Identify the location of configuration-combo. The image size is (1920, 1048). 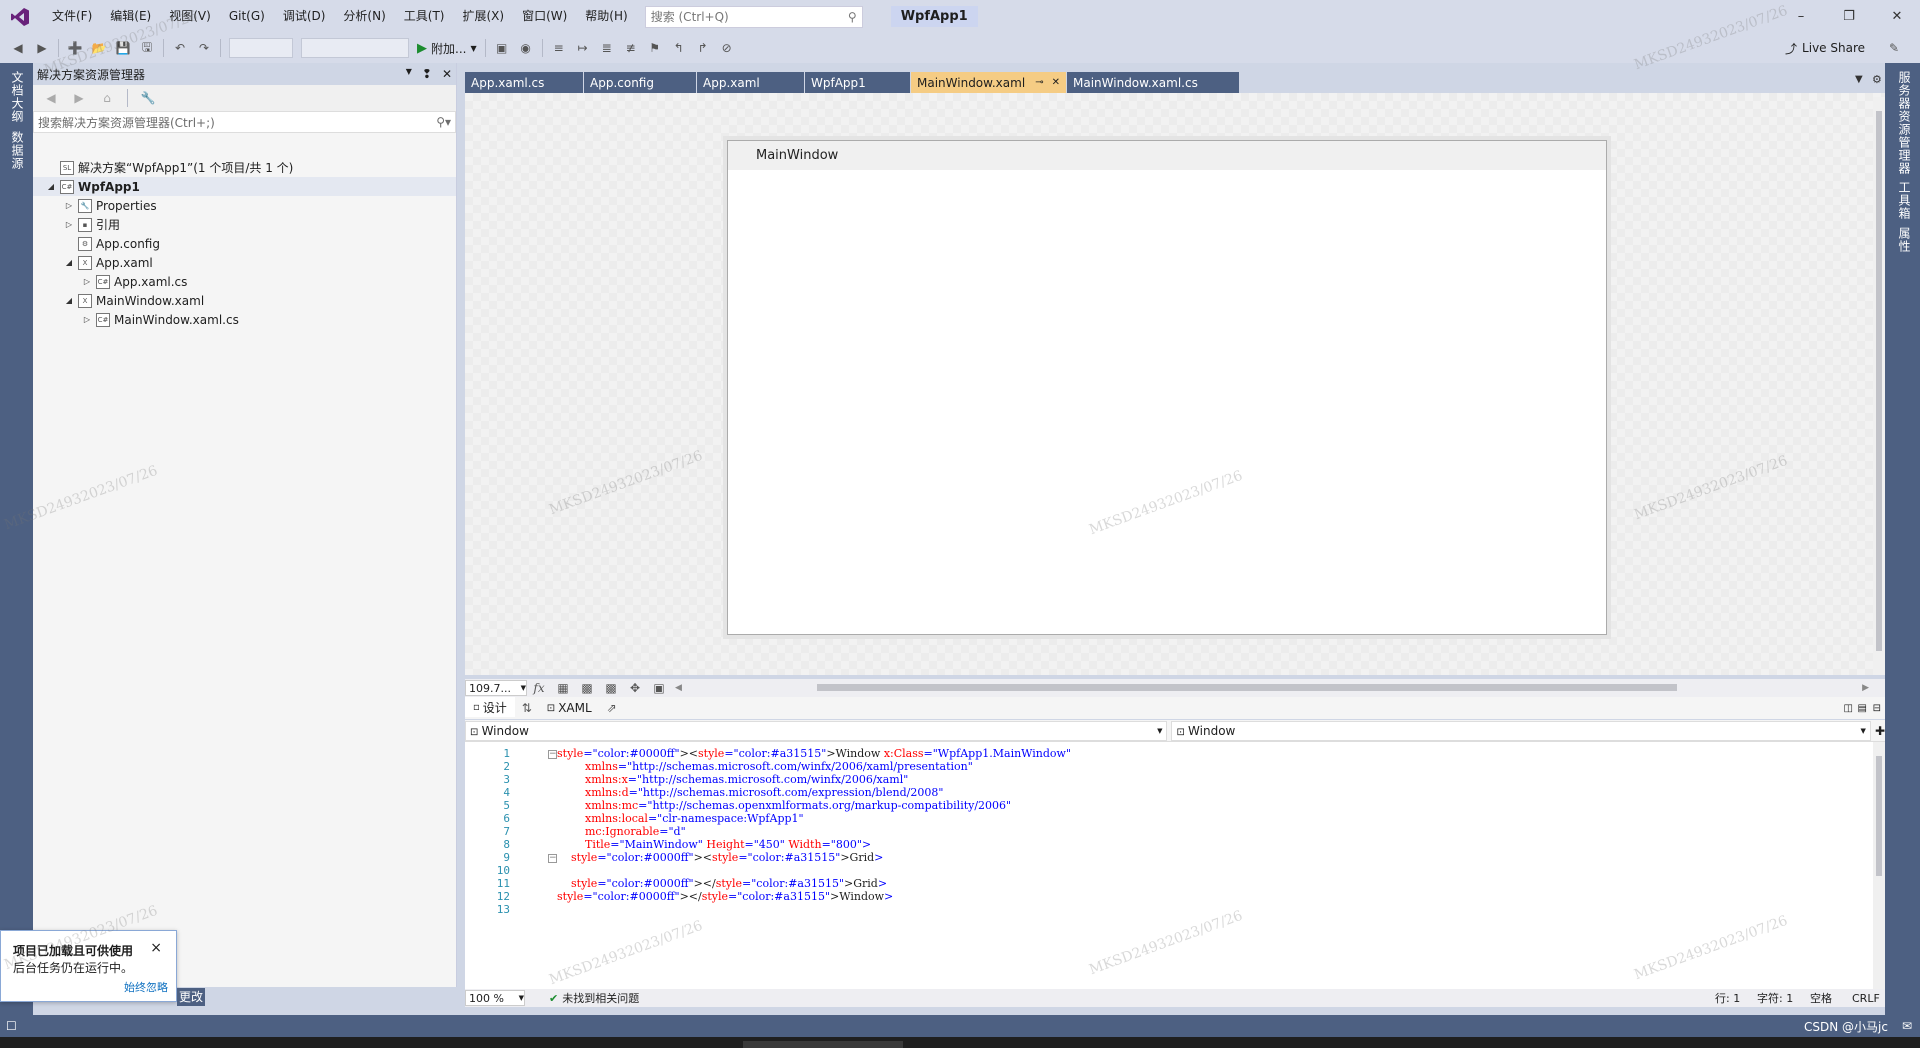
(261, 48).